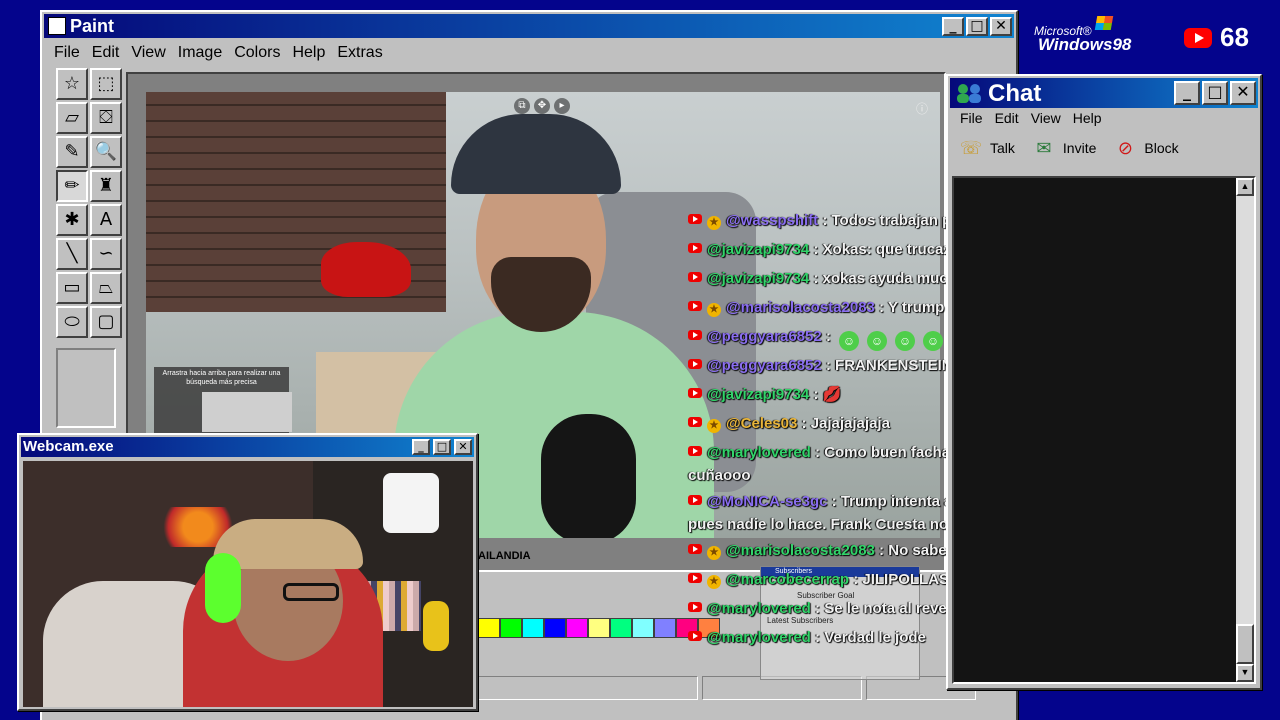 Image resolution: width=1280 pixels, height=720 pixels. I want to click on chat-minimize-button: _, so click(1187, 93).